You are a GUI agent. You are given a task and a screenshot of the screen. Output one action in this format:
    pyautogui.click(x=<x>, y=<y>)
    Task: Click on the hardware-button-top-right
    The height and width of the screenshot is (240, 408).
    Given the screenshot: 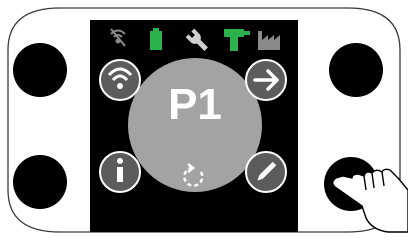 What is the action you would take?
    pyautogui.click(x=356, y=70)
    